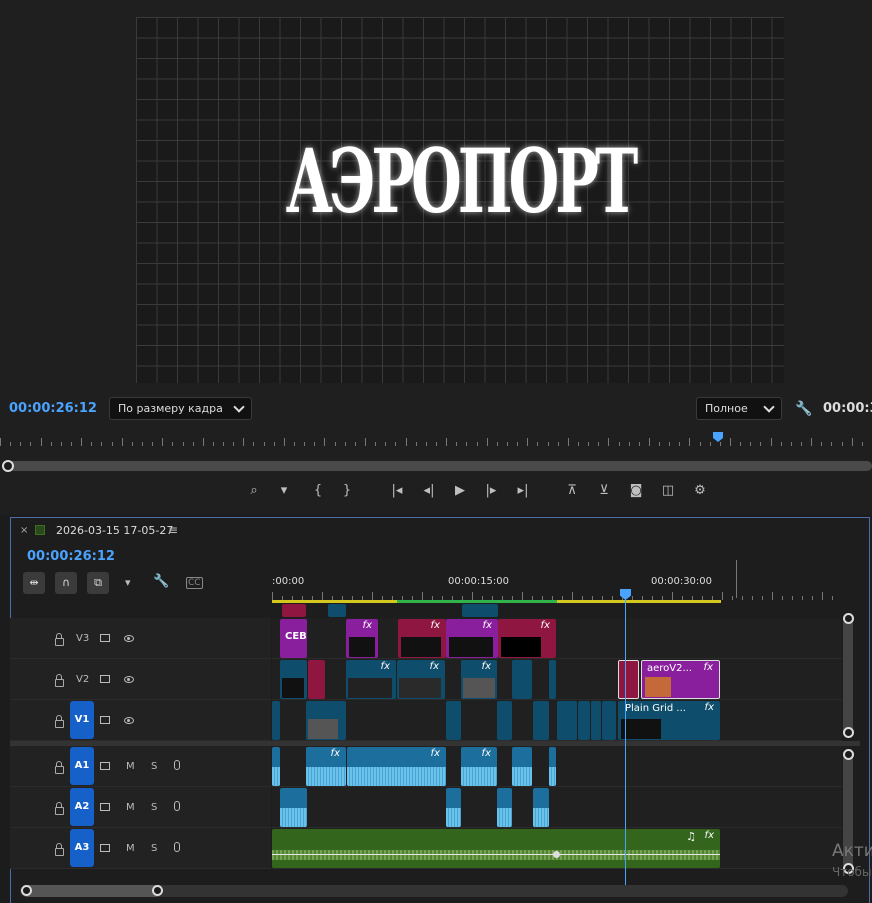 The image size is (872, 903). I want to click on captions-icon: CC, so click(194, 583).